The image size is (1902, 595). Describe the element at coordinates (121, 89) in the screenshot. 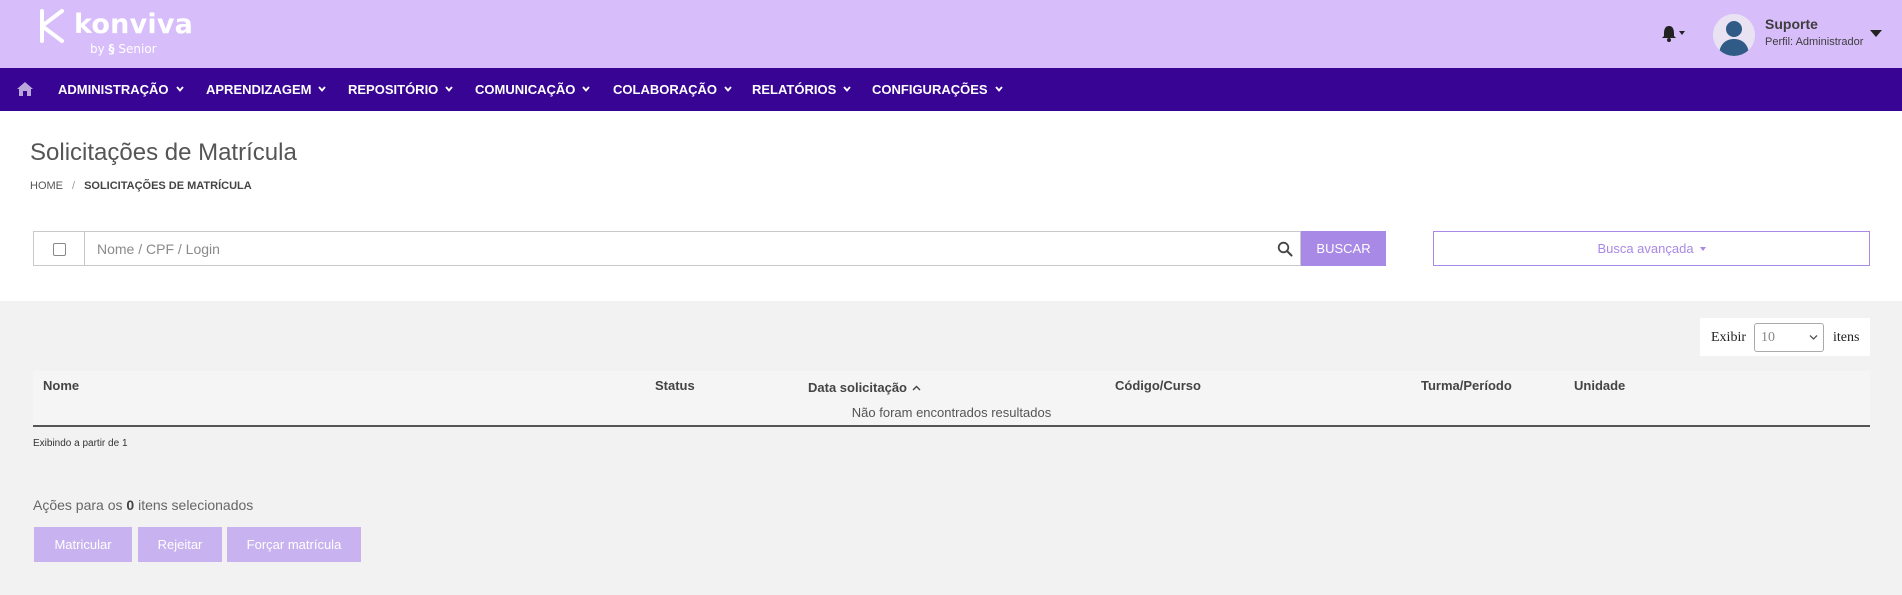

I see `nav-item-administracao: ADMINISTRAÇÃO` at that location.